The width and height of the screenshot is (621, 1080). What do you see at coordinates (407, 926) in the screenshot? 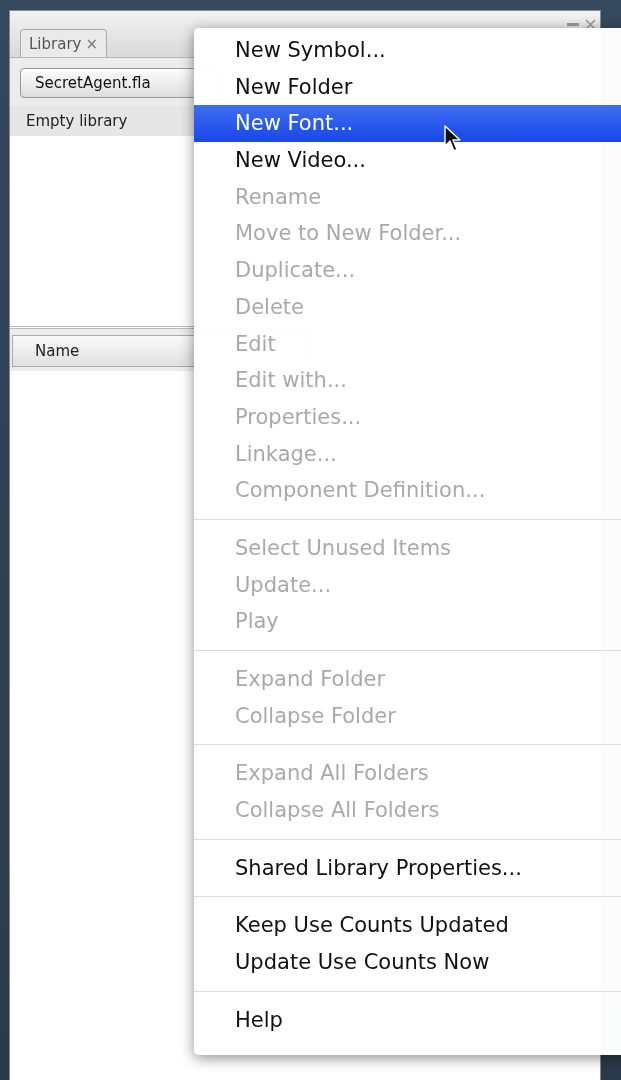
I see `menu-item: Keep Use Counts Updated` at bounding box center [407, 926].